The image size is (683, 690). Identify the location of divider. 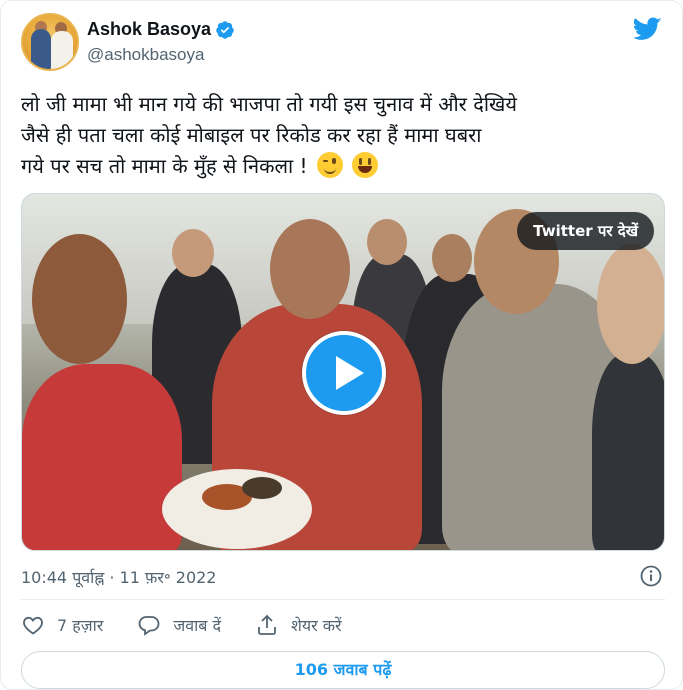
(343, 599).